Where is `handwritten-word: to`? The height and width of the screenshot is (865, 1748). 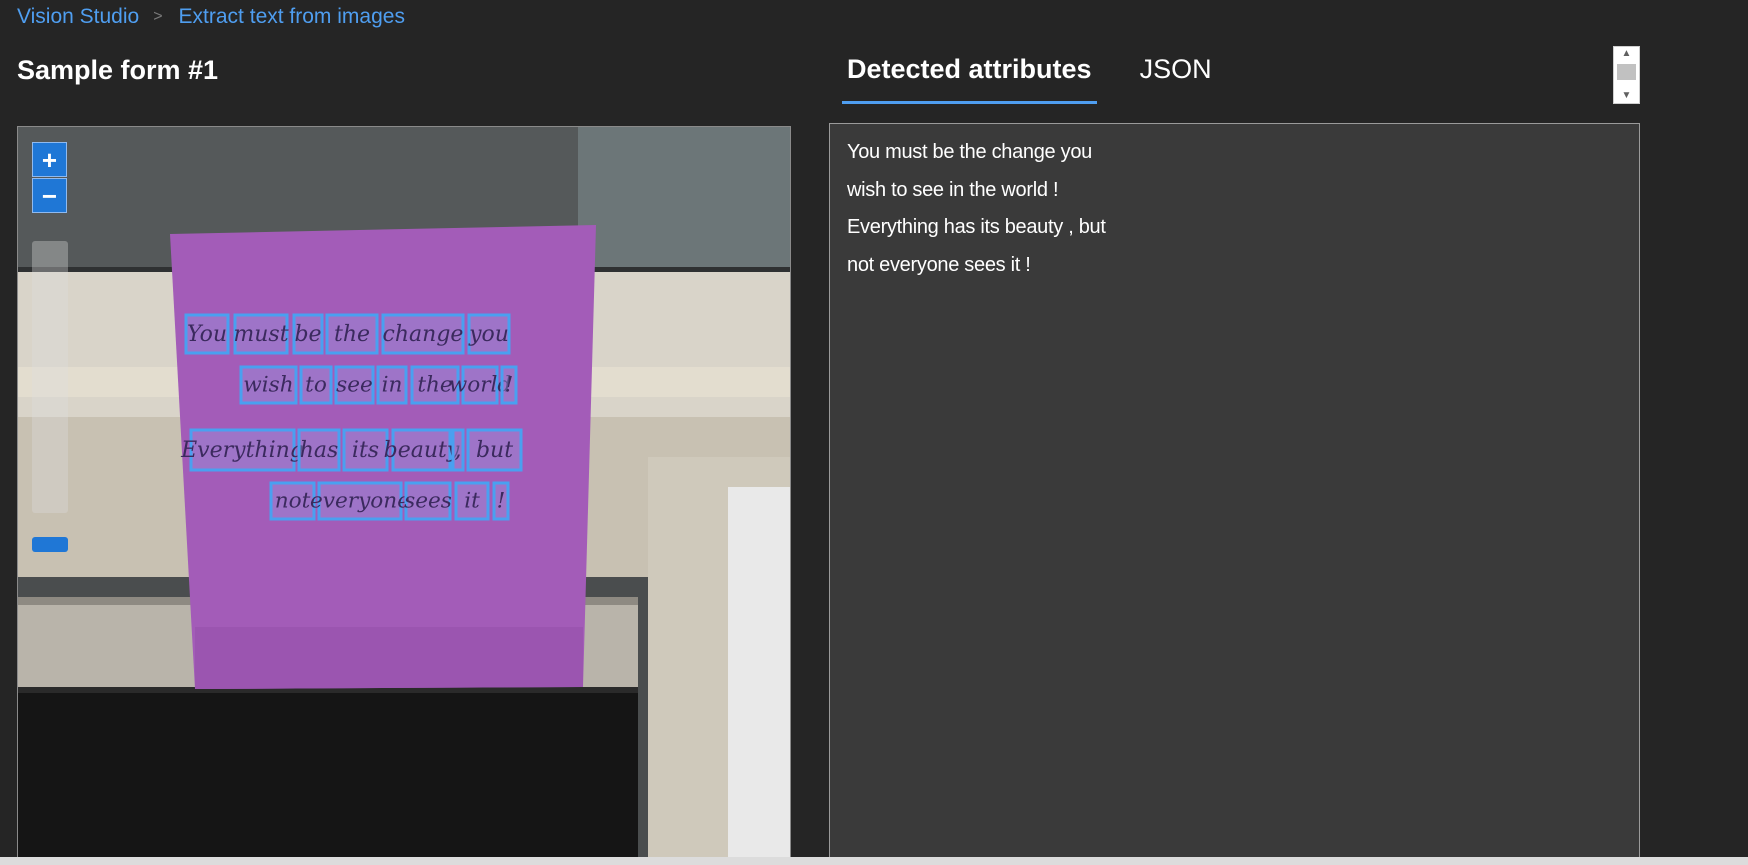 handwritten-word: to is located at coordinates (316, 384).